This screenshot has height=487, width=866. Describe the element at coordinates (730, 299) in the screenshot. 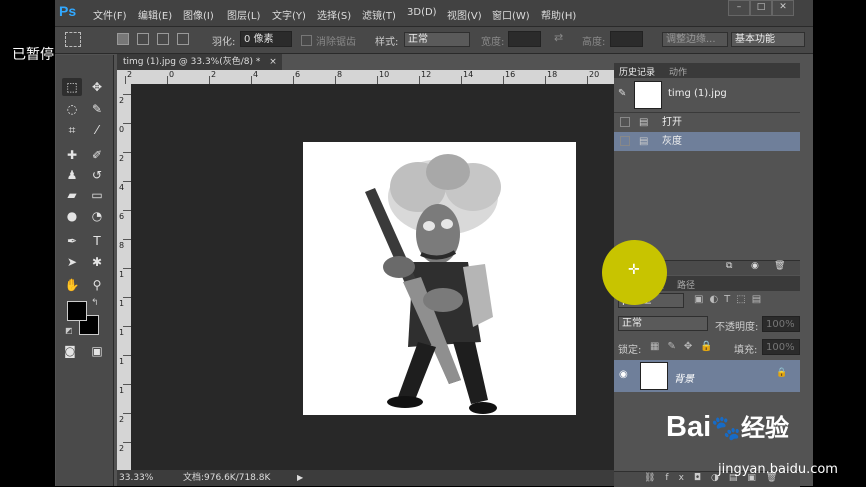

I see `layer-filter-icons: ▣◐T⬚▤` at that location.